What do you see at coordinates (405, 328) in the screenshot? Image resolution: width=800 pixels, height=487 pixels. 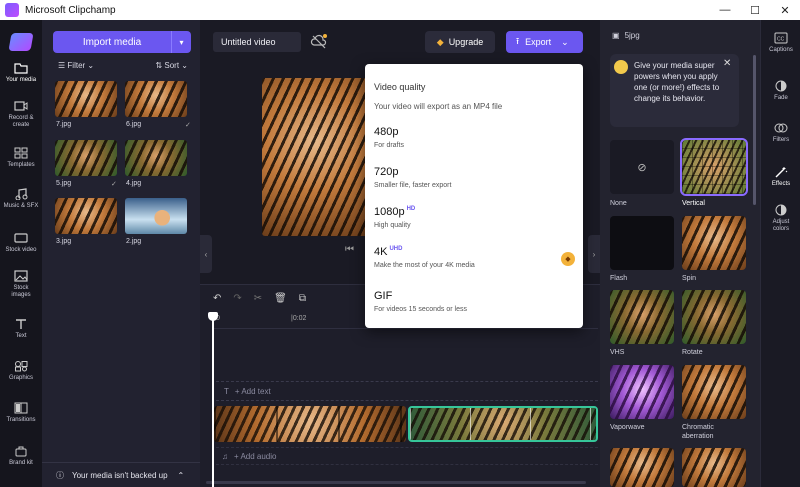 I see `ruler-divider` at bounding box center [405, 328].